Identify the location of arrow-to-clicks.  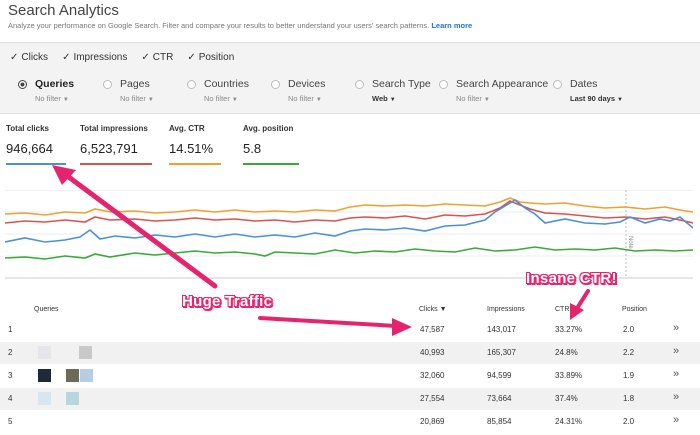
(138, 229).